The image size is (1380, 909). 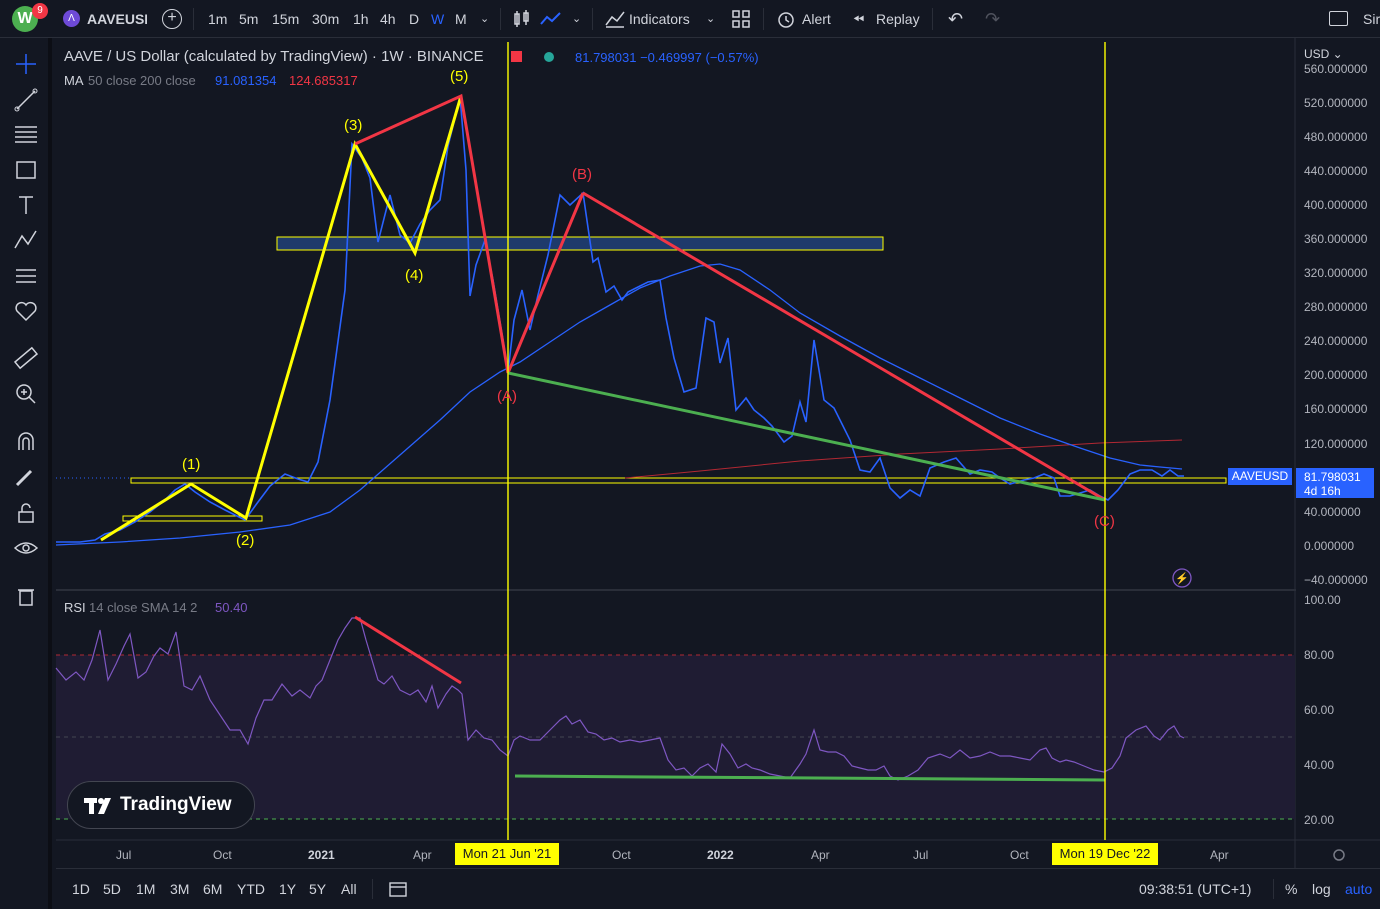 What do you see at coordinates (1195, 889) in the screenshot?
I see `clock-timezone: 09:38:51 (UTC+1)` at bounding box center [1195, 889].